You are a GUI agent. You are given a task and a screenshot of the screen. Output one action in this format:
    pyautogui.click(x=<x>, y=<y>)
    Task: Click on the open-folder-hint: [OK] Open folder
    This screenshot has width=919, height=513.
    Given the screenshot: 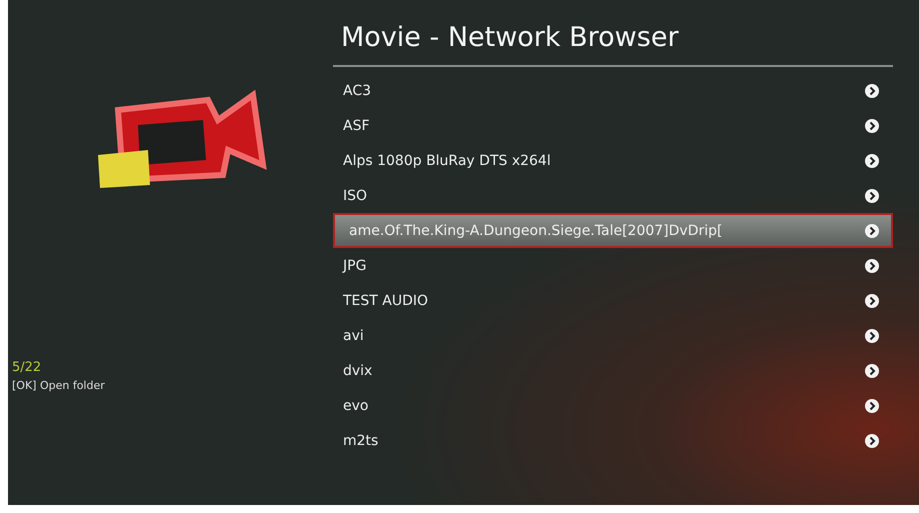 What is the action you would take?
    pyautogui.click(x=59, y=385)
    